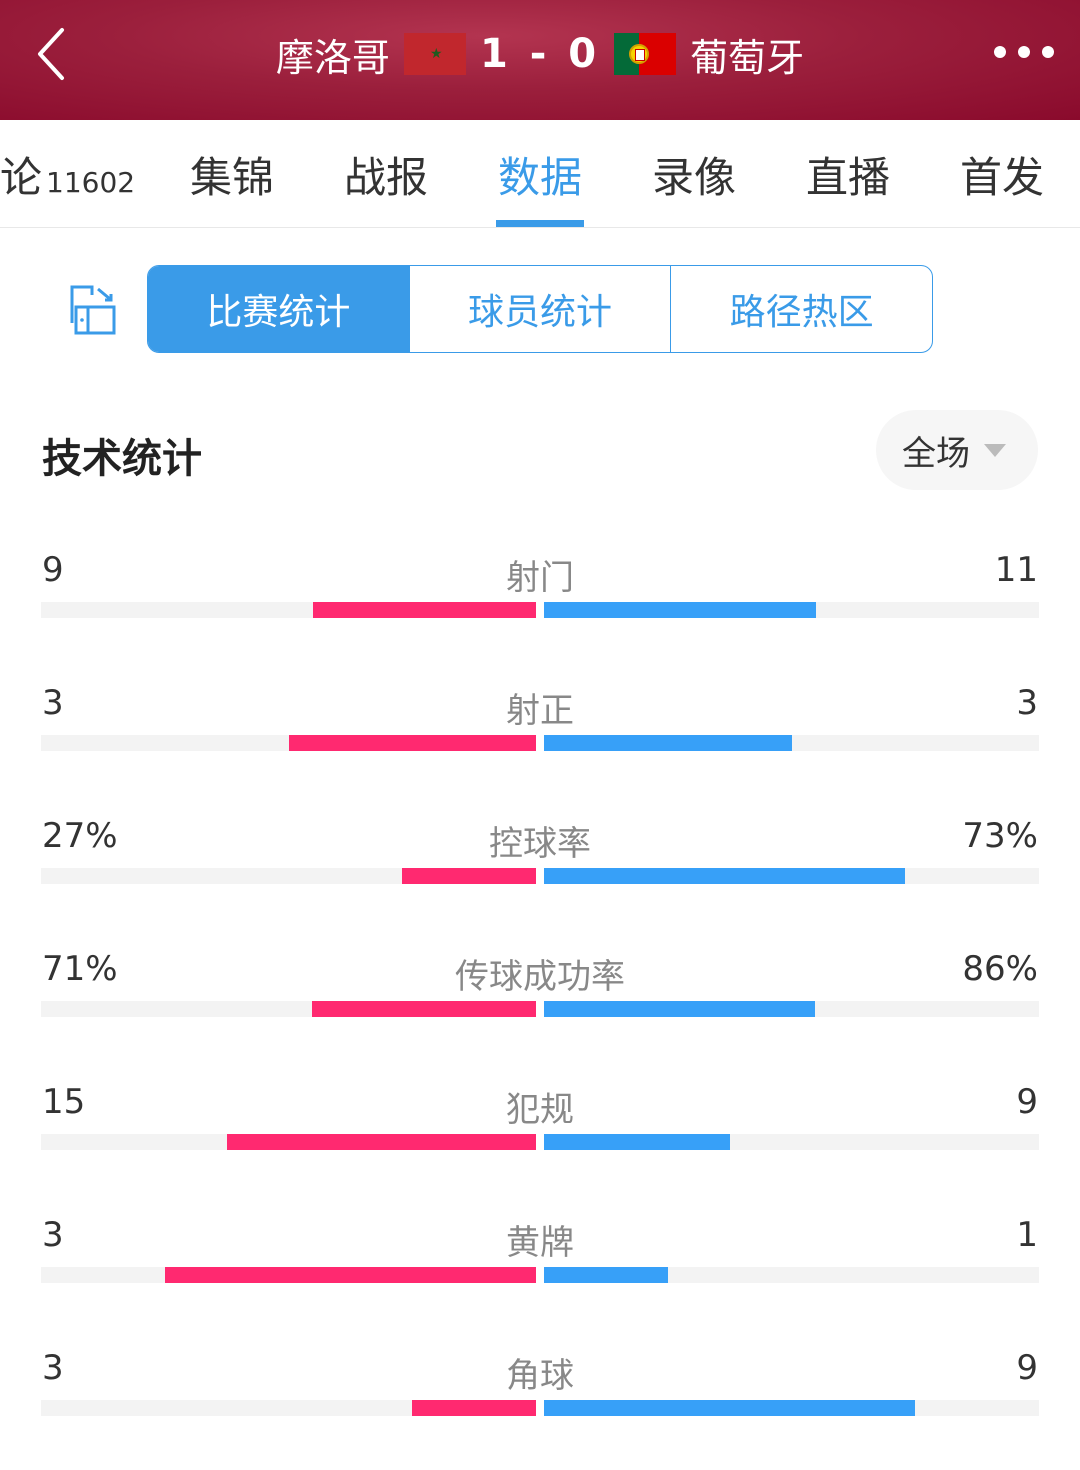  I want to click on active-tab-indicator, so click(540, 223).